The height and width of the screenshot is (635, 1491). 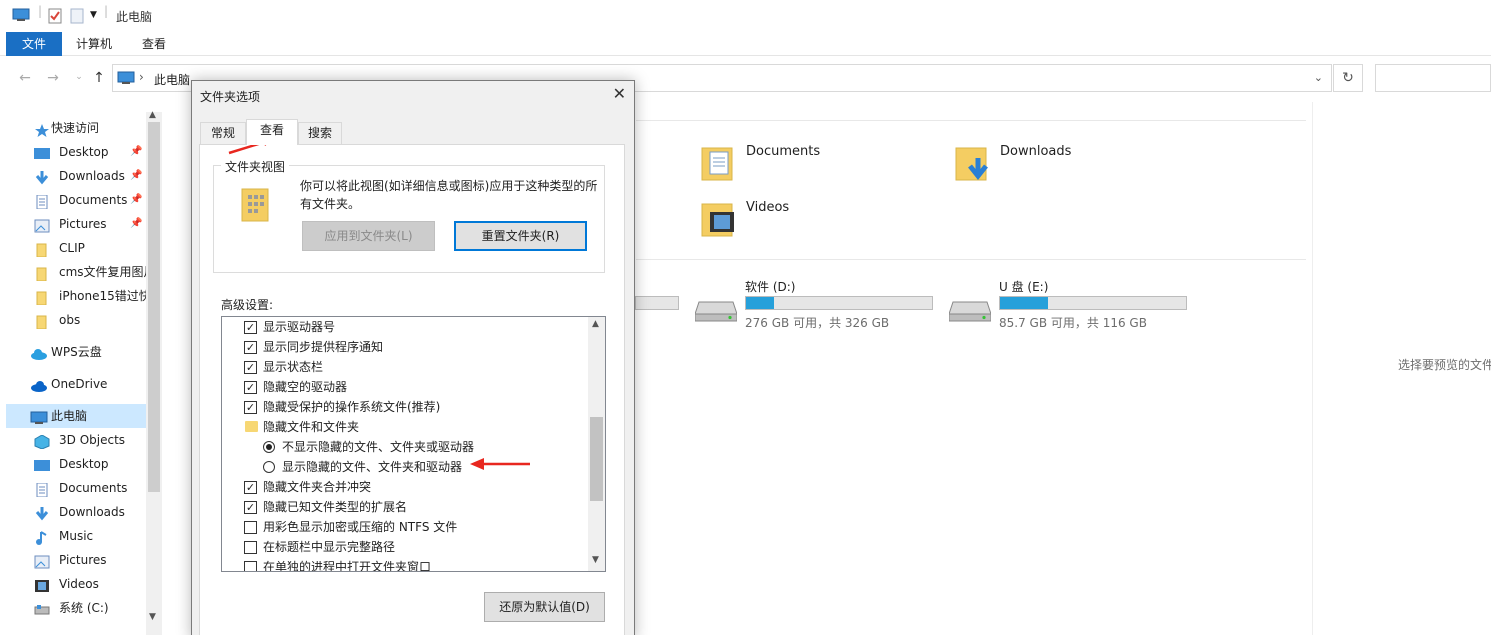 What do you see at coordinates (379, 303) in the screenshot?
I see `annotation-overlay` at bounding box center [379, 303].